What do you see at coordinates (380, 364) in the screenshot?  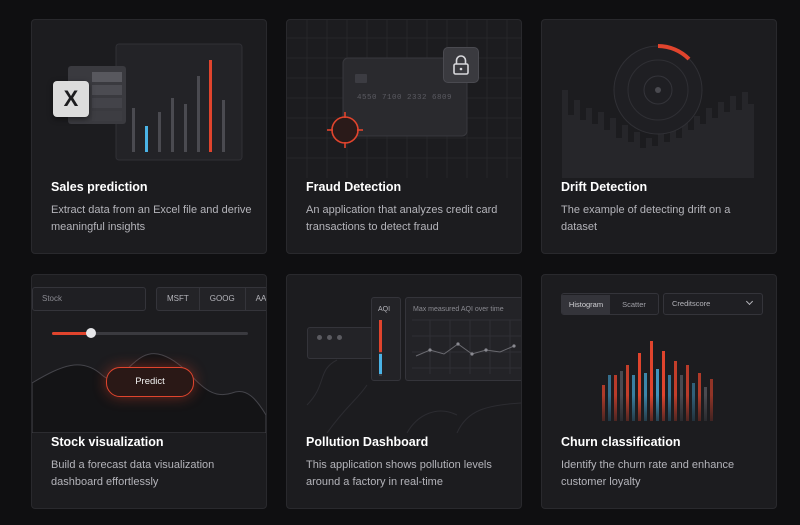 I see `aqi-level-bar-blue` at bounding box center [380, 364].